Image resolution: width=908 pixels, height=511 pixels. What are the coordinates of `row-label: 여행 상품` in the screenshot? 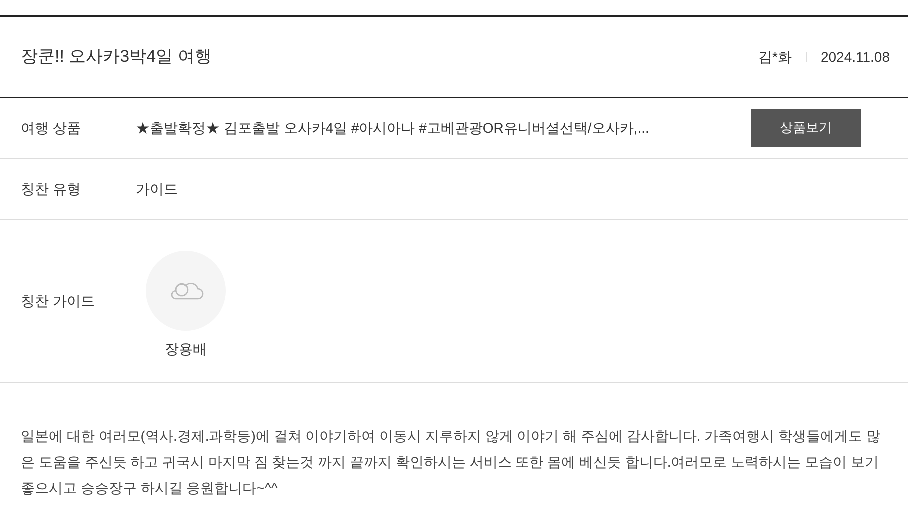 It's located at (51, 128).